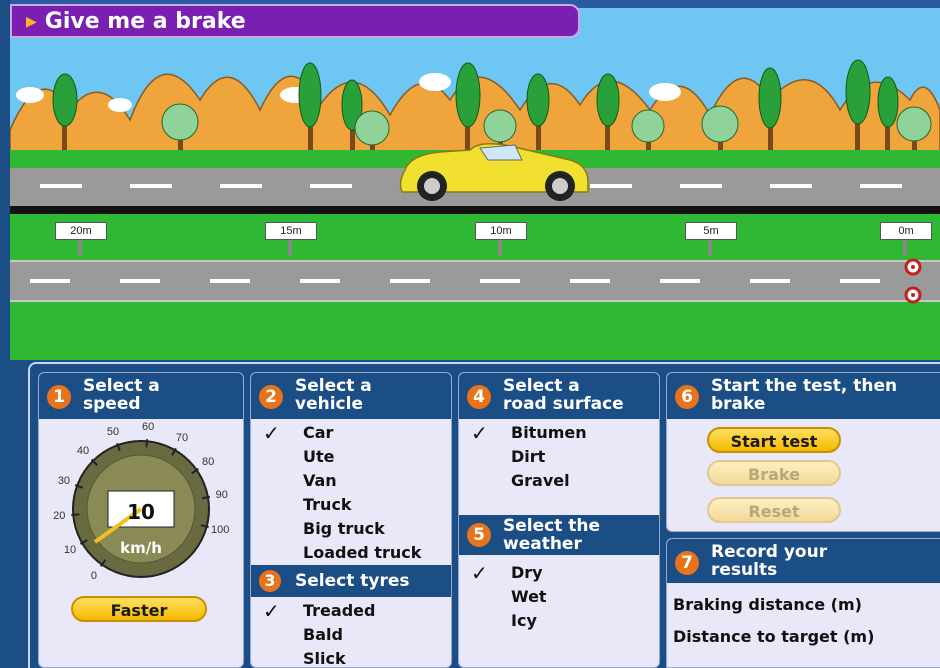  What do you see at coordinates (744, 570) in the screenshot?
I see `heading-line: results` at bounding box center [744, 570].